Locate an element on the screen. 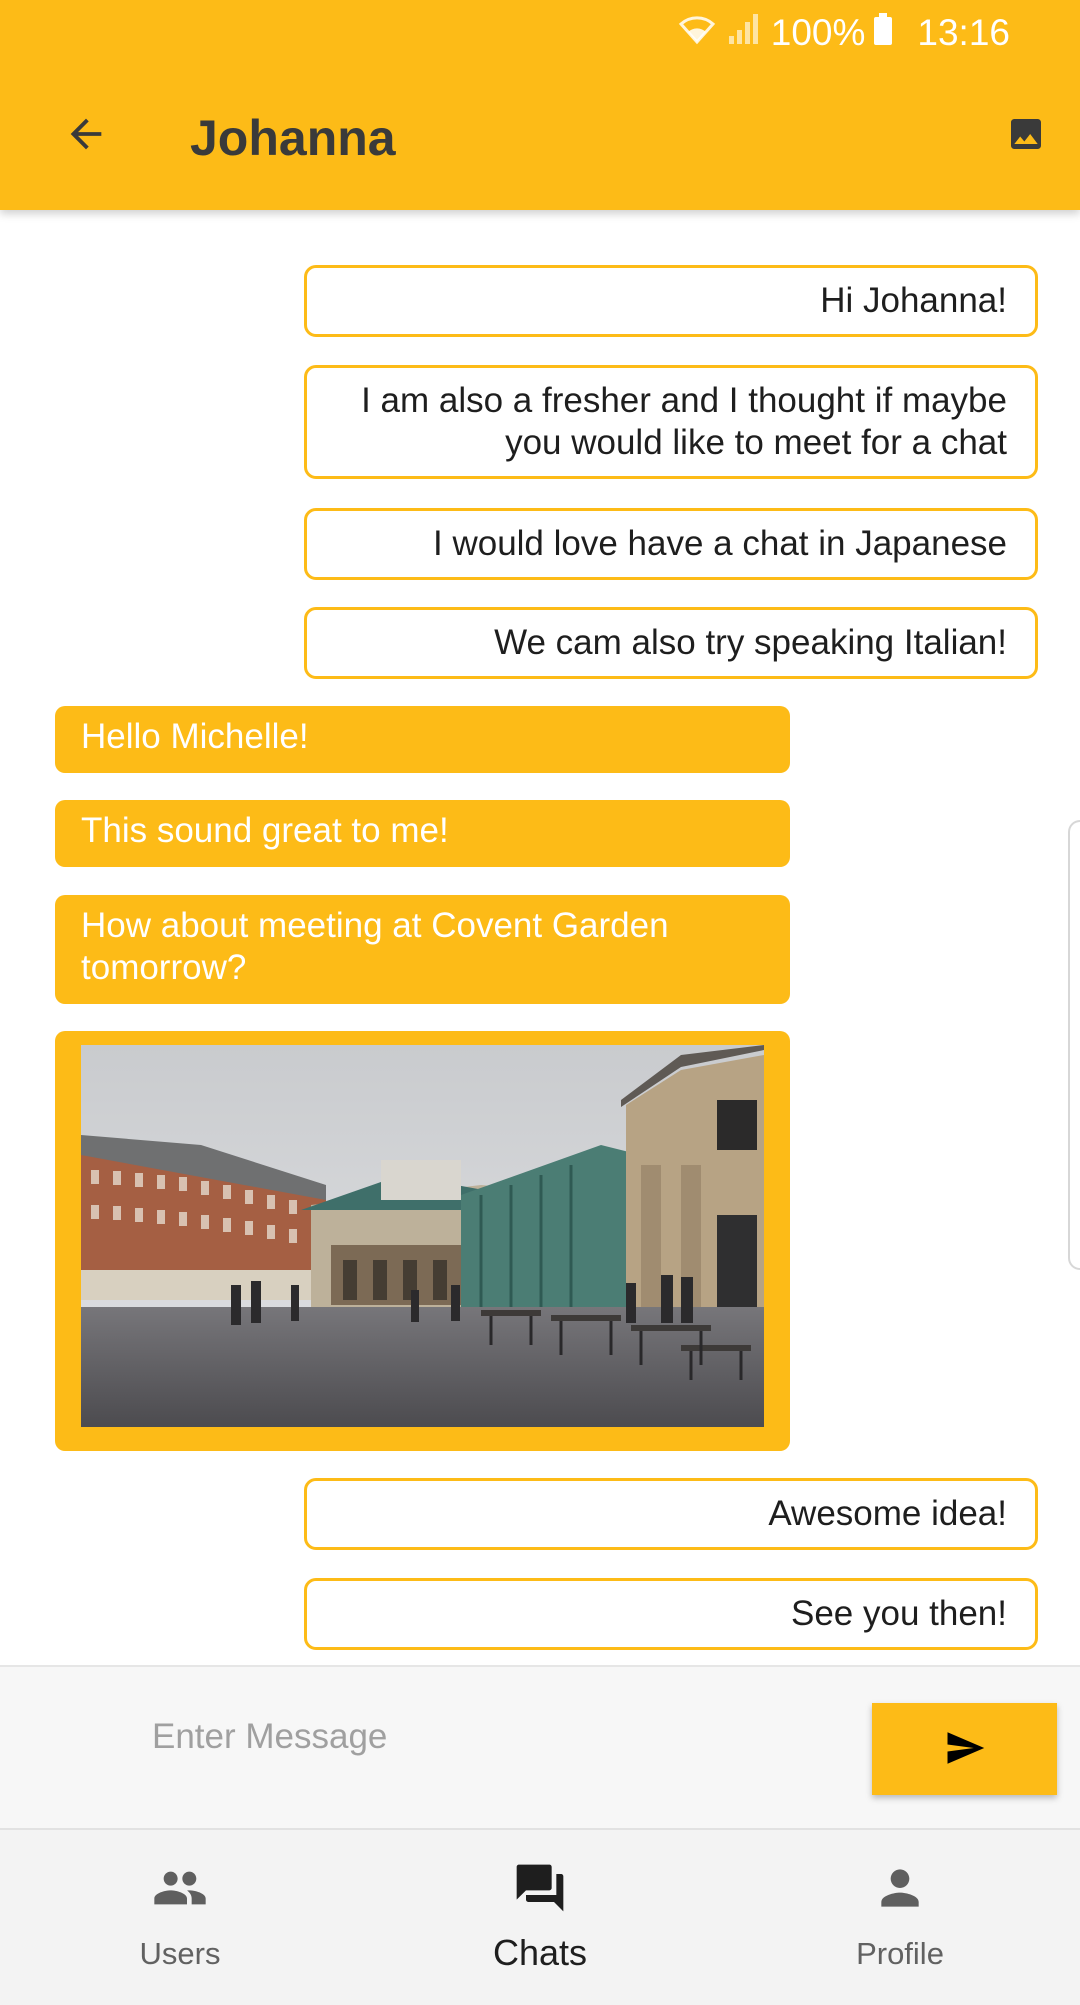  message-text: We cam also try speaking Italian! is located at coordinates (750, 642).